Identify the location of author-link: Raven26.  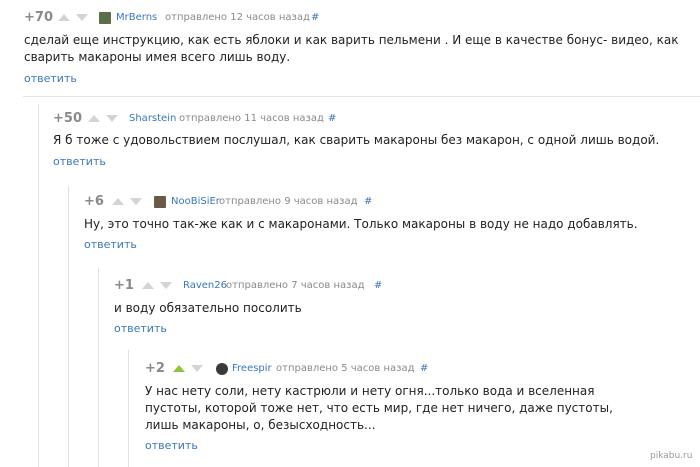
(205, 285).